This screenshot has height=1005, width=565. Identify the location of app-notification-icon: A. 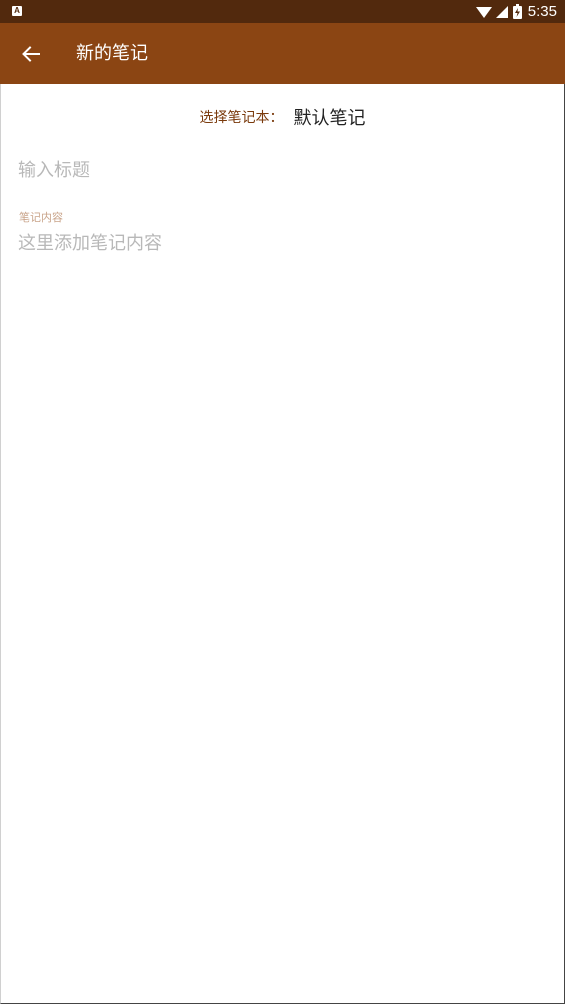
(17, 11).